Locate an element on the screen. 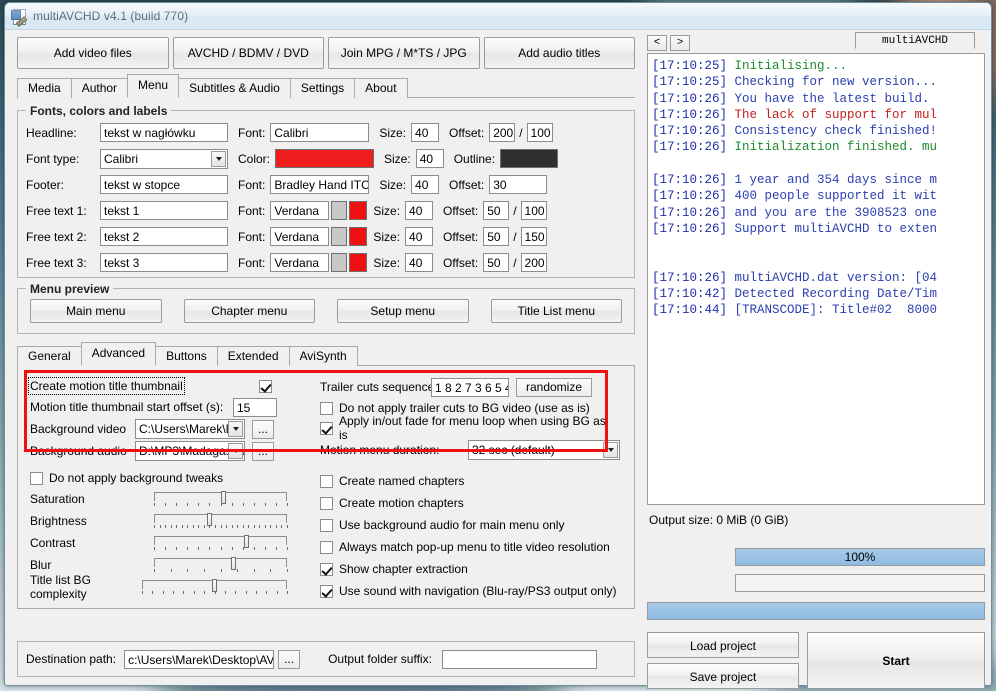  headline-input: tekst w nagłówku is located at coordinates (164, 132).